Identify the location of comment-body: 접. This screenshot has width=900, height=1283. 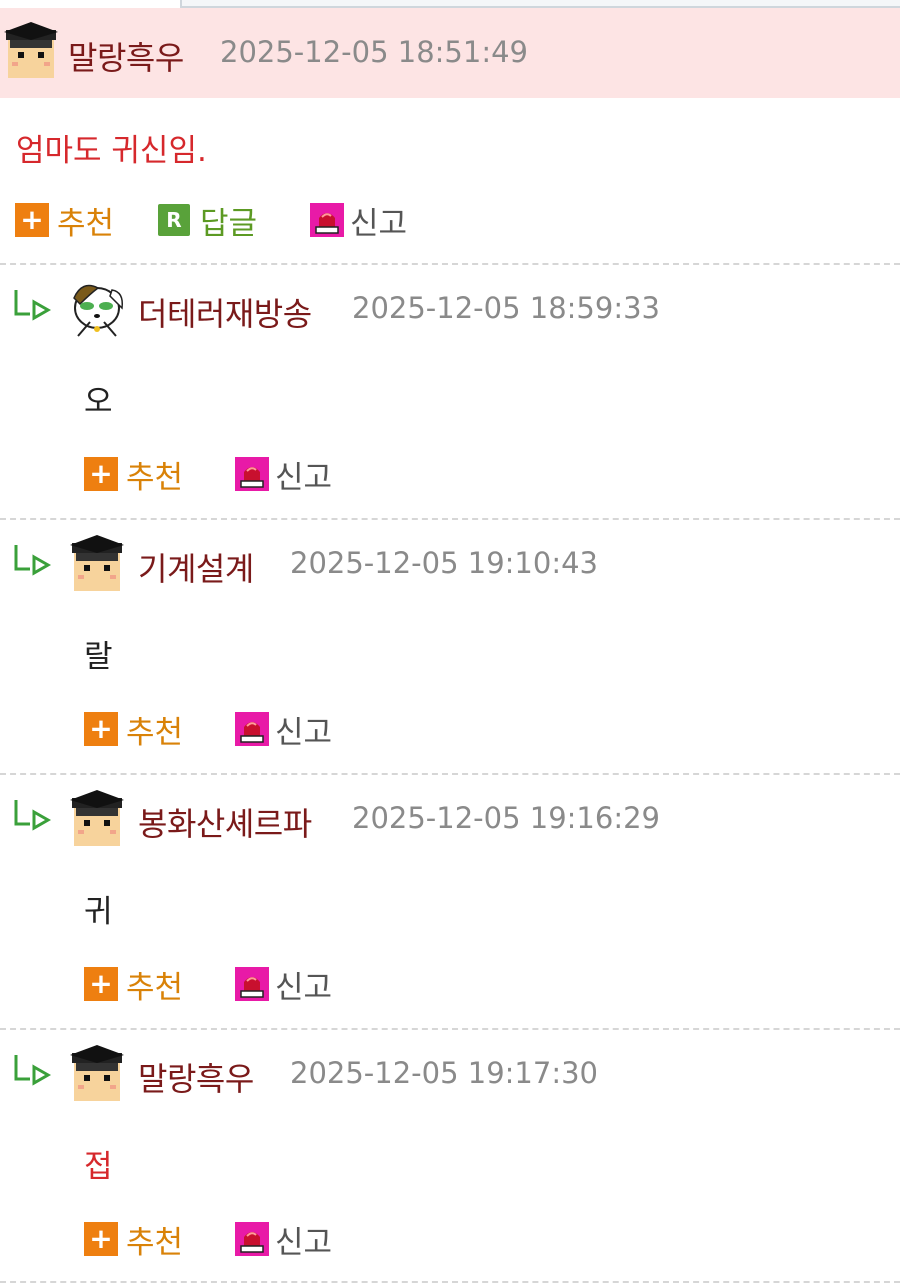
(98, 1167).